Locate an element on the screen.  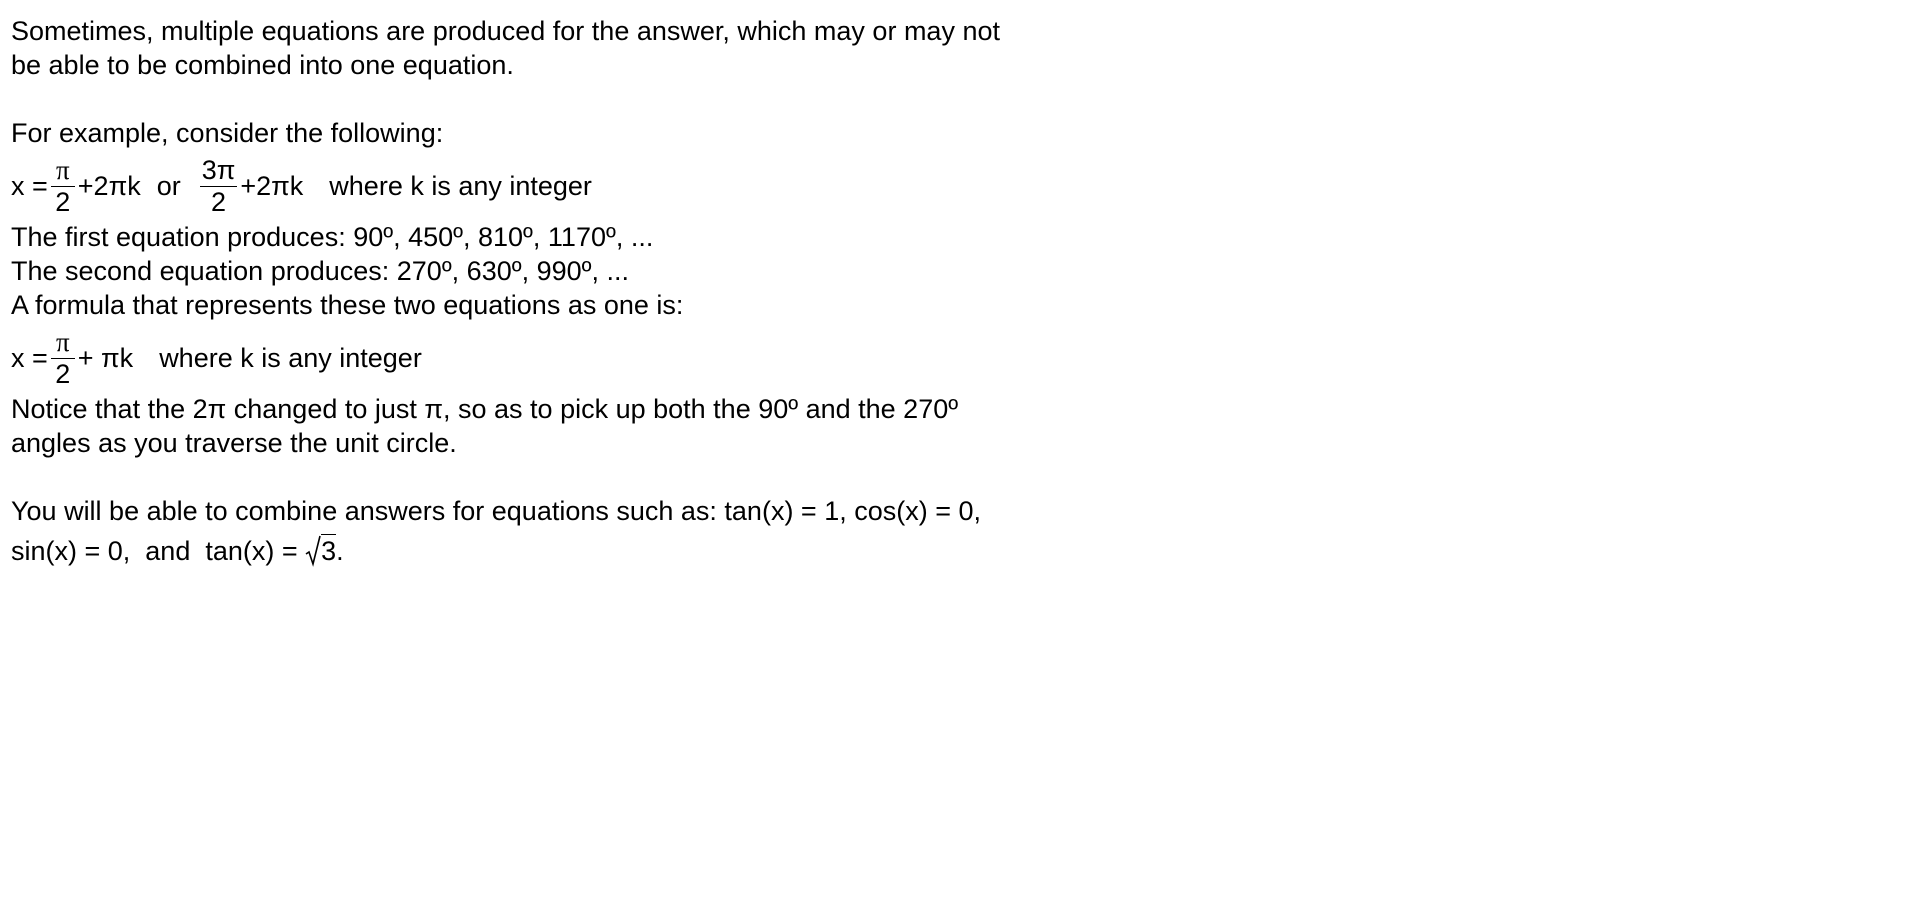
combine-line-2: sin(x) = 0, and tan(x) = 3. is located at coordinates (541, 551).